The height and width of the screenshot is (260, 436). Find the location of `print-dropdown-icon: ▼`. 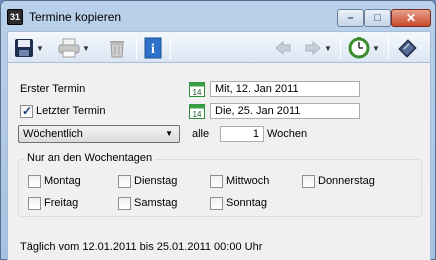

print-dropdown-icon: ▼ is located at coordinates (86, 48).